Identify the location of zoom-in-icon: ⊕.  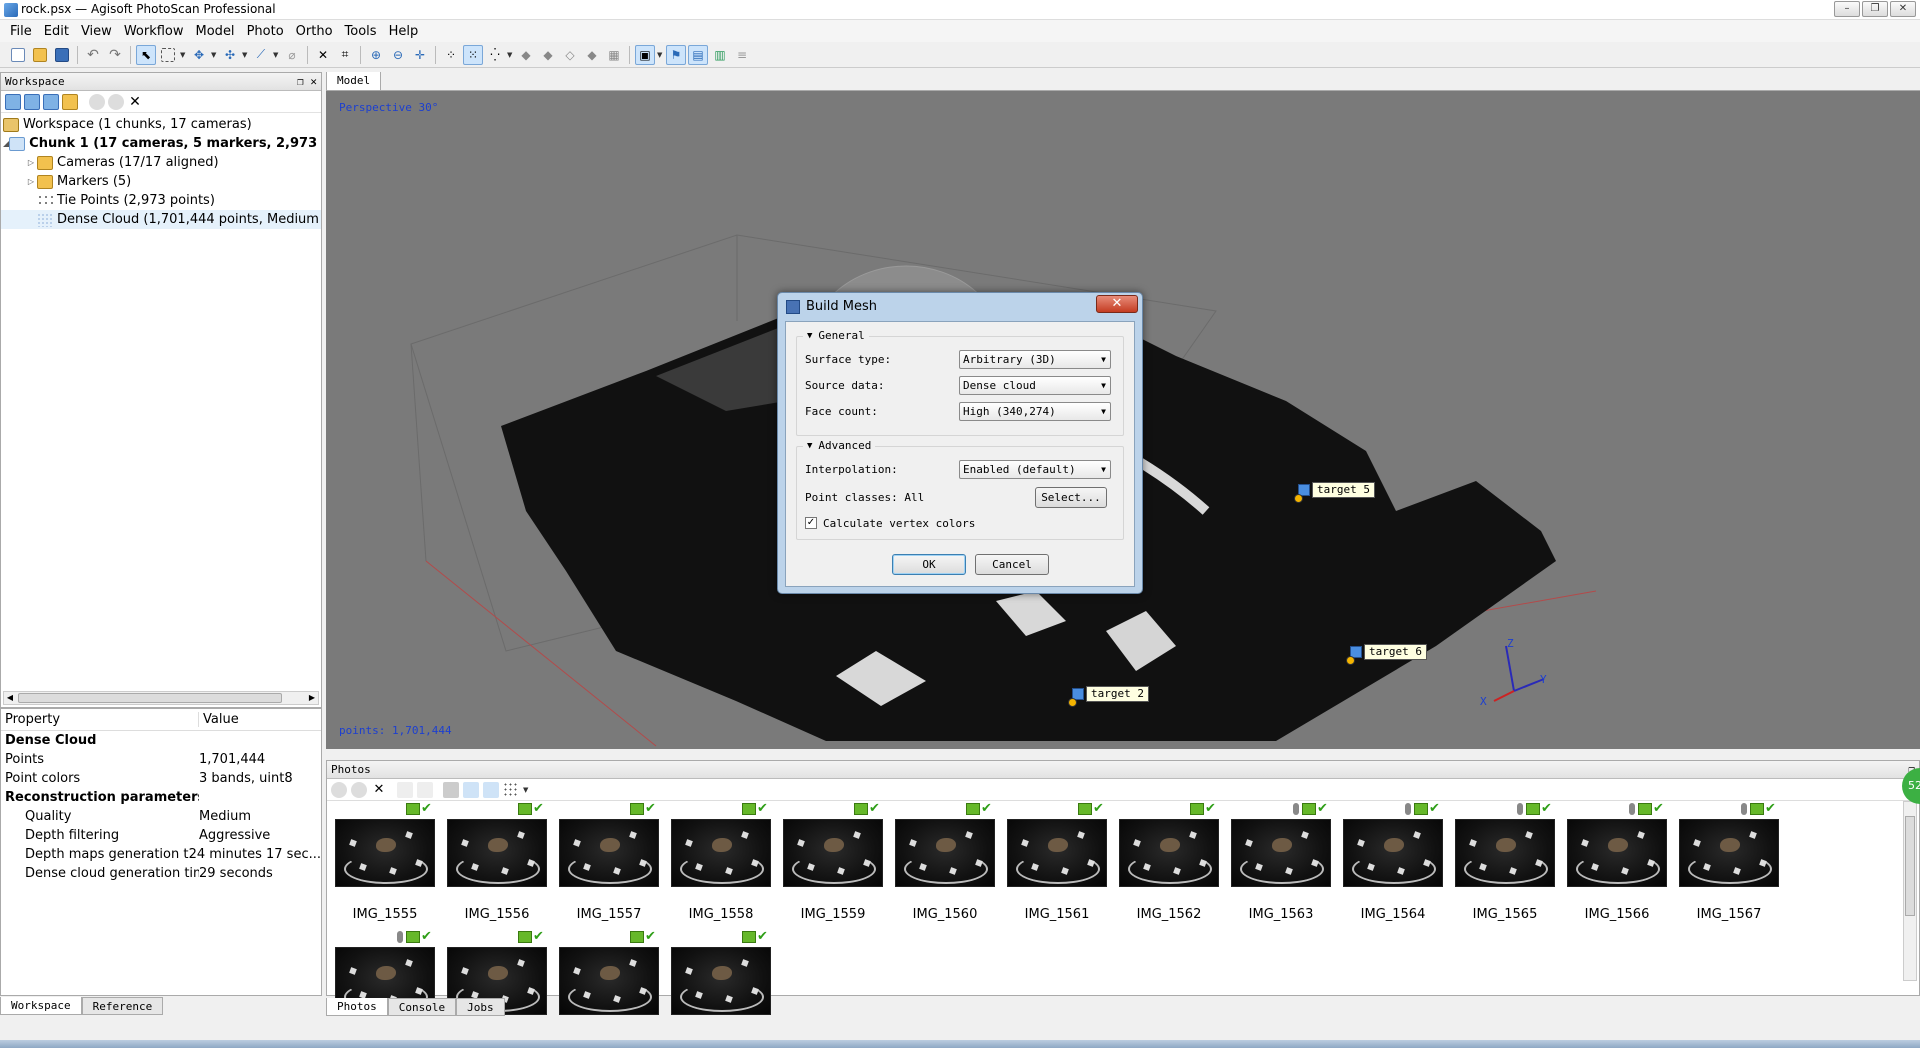
(376, 55).